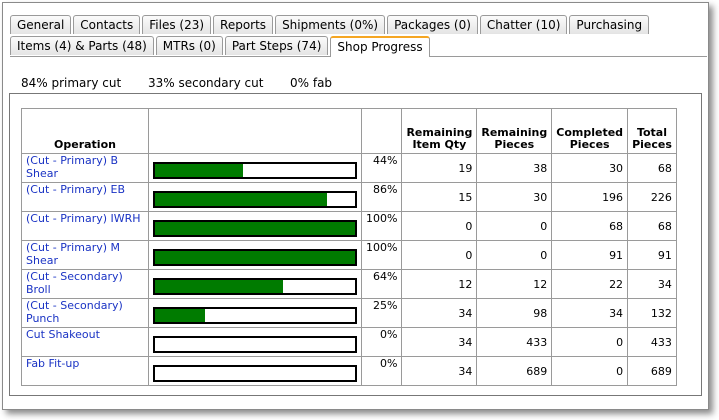  What do you see at coordinates (652, 131) in the screenshot?
I see `header-total-pieces: Total Pieces` at bounding box center [652, 131].